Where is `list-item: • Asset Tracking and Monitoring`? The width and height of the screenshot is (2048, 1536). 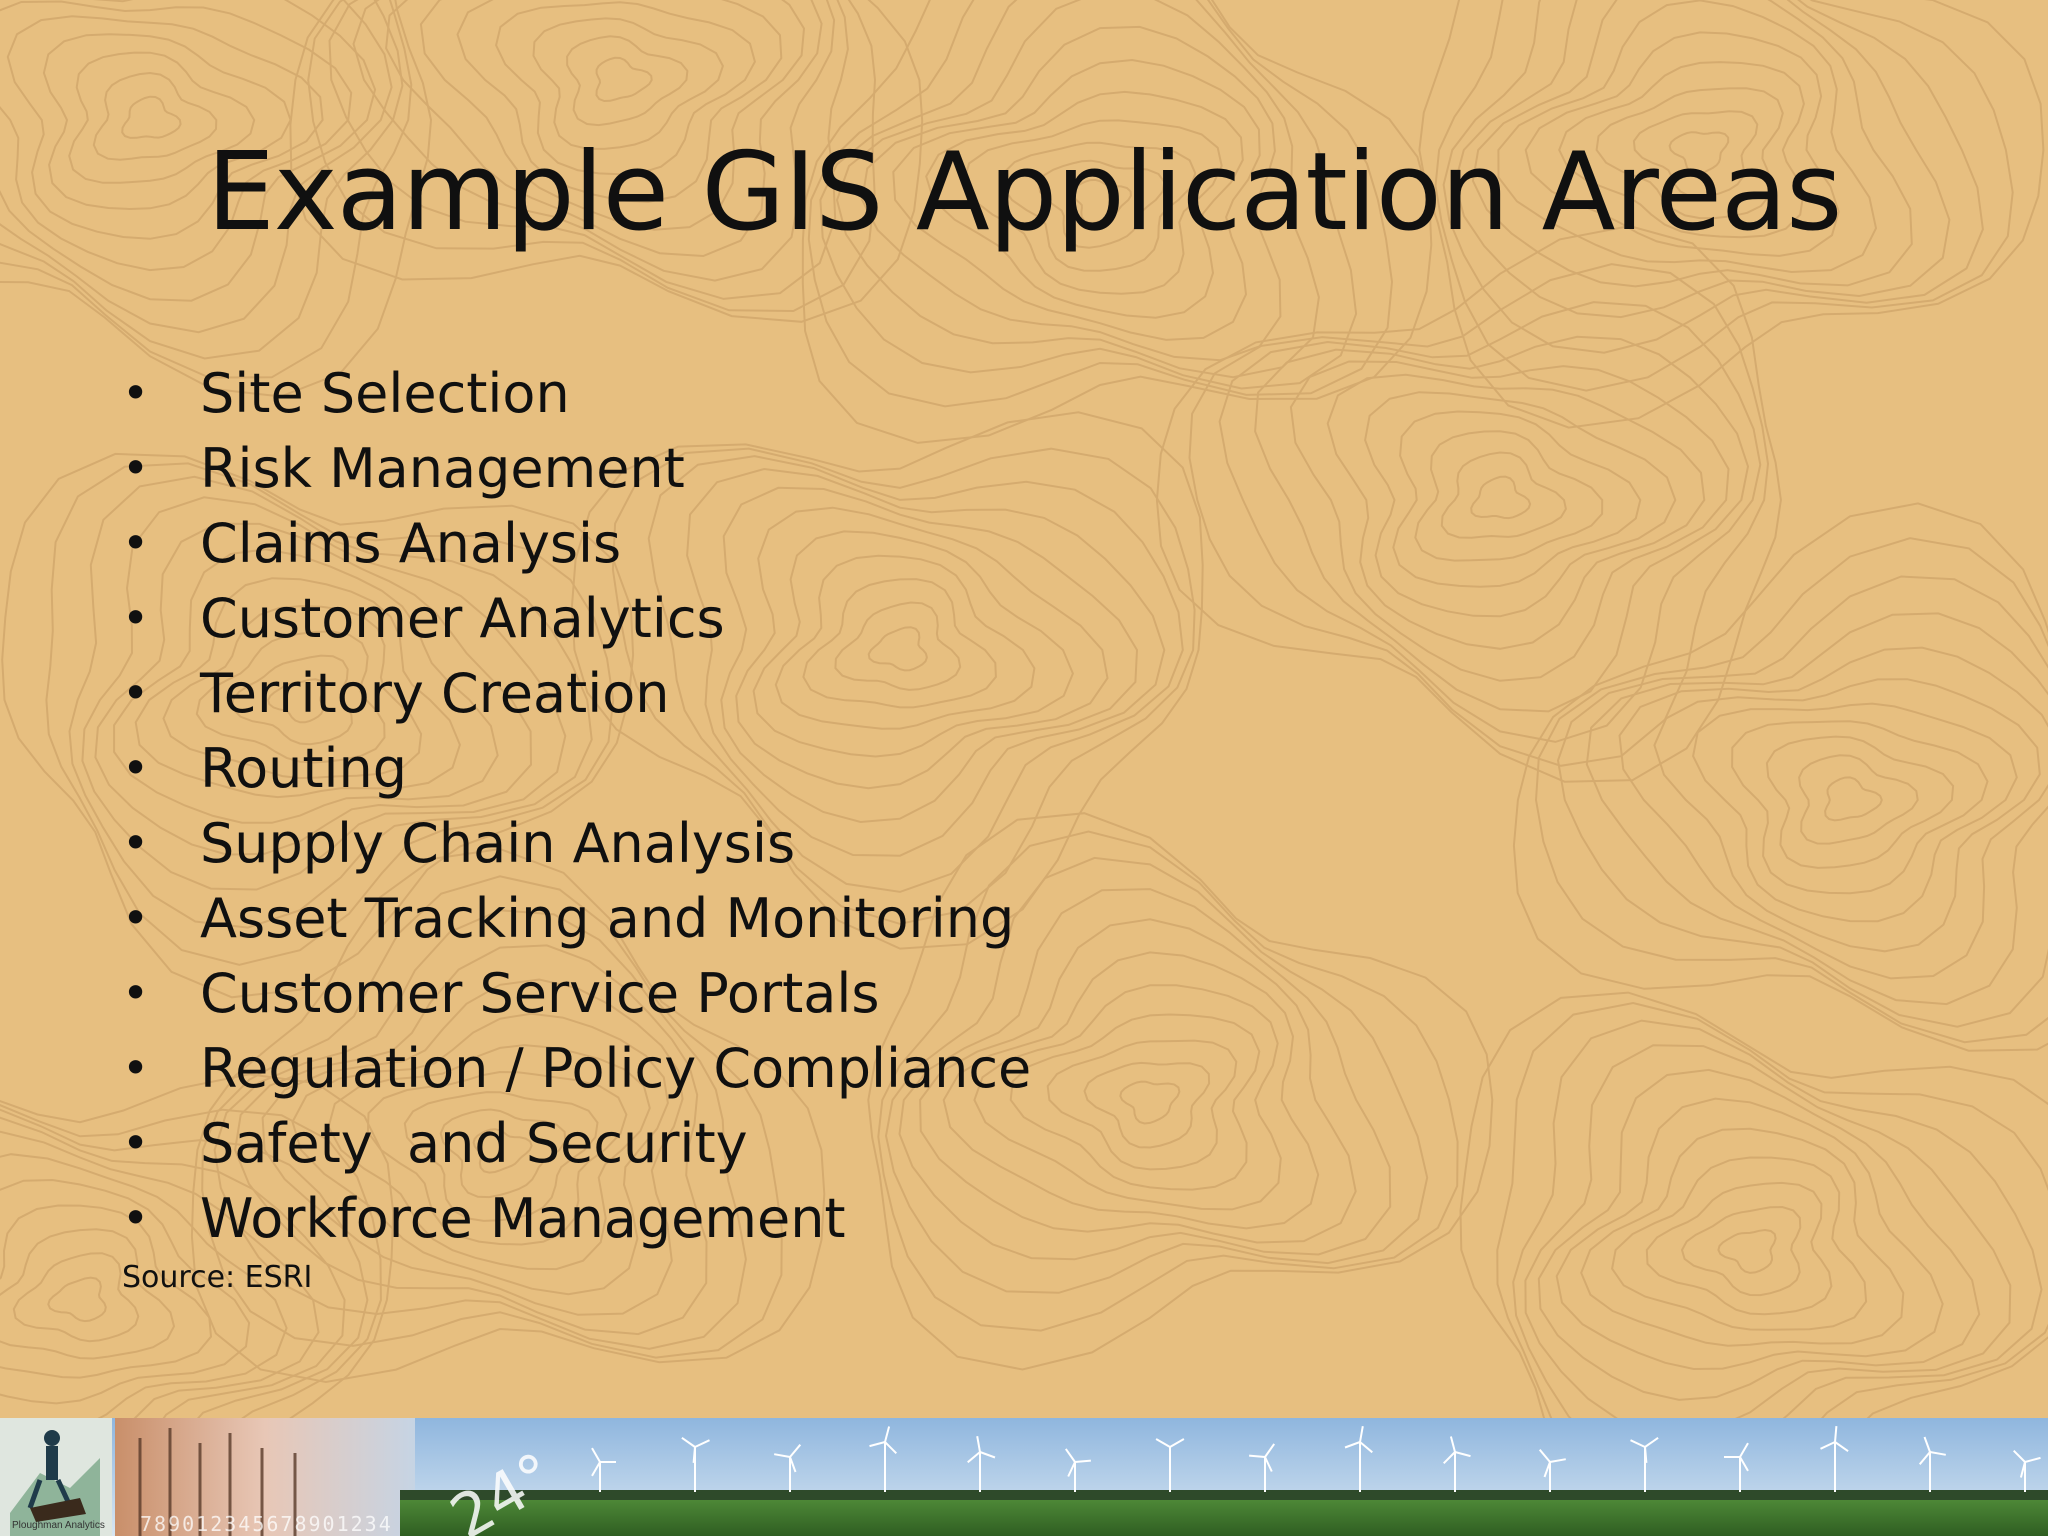
list-item: • Asset Tracking and Monitoring is located at coordinates (576, 918).